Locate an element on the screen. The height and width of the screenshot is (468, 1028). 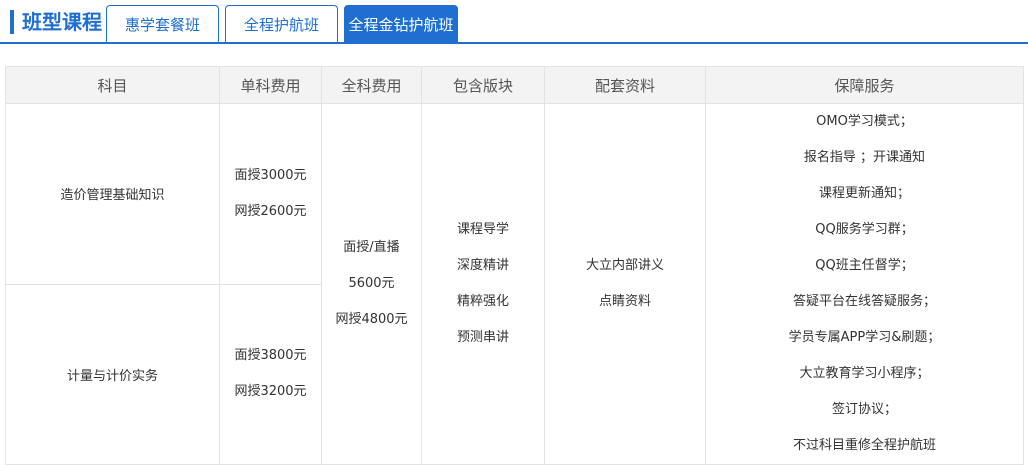
table-header-row: 科目 单科费用 全科费用 包含版块 配套资料 保障服务 is located at coordinates (514, 85).